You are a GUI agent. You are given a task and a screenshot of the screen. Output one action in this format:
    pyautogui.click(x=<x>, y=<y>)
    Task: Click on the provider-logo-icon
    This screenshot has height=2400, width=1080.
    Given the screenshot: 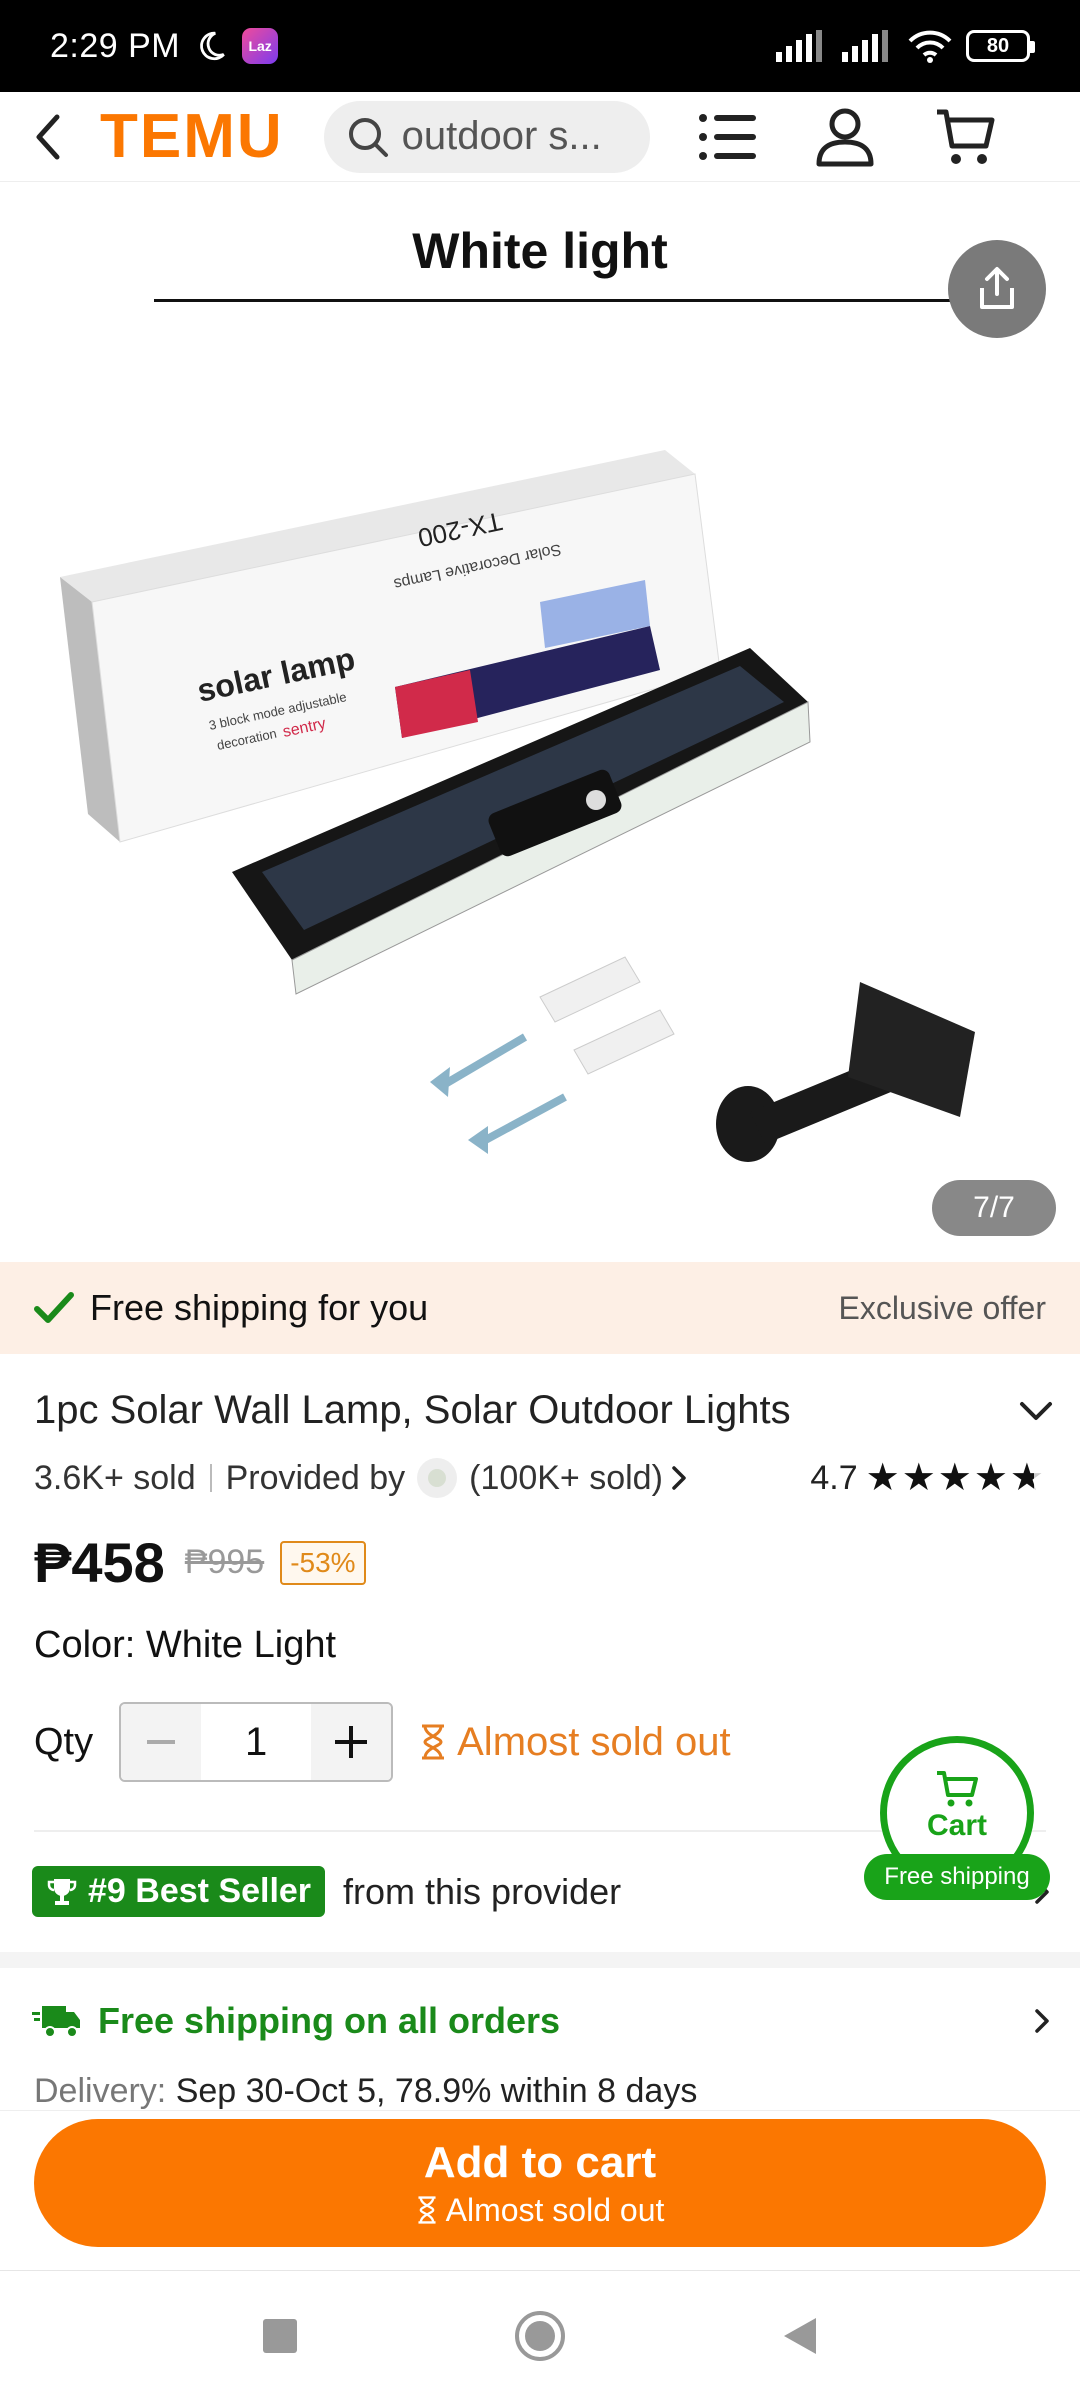 What is the action you would take?
    pyautogui.click(x=437, y=1478)
    